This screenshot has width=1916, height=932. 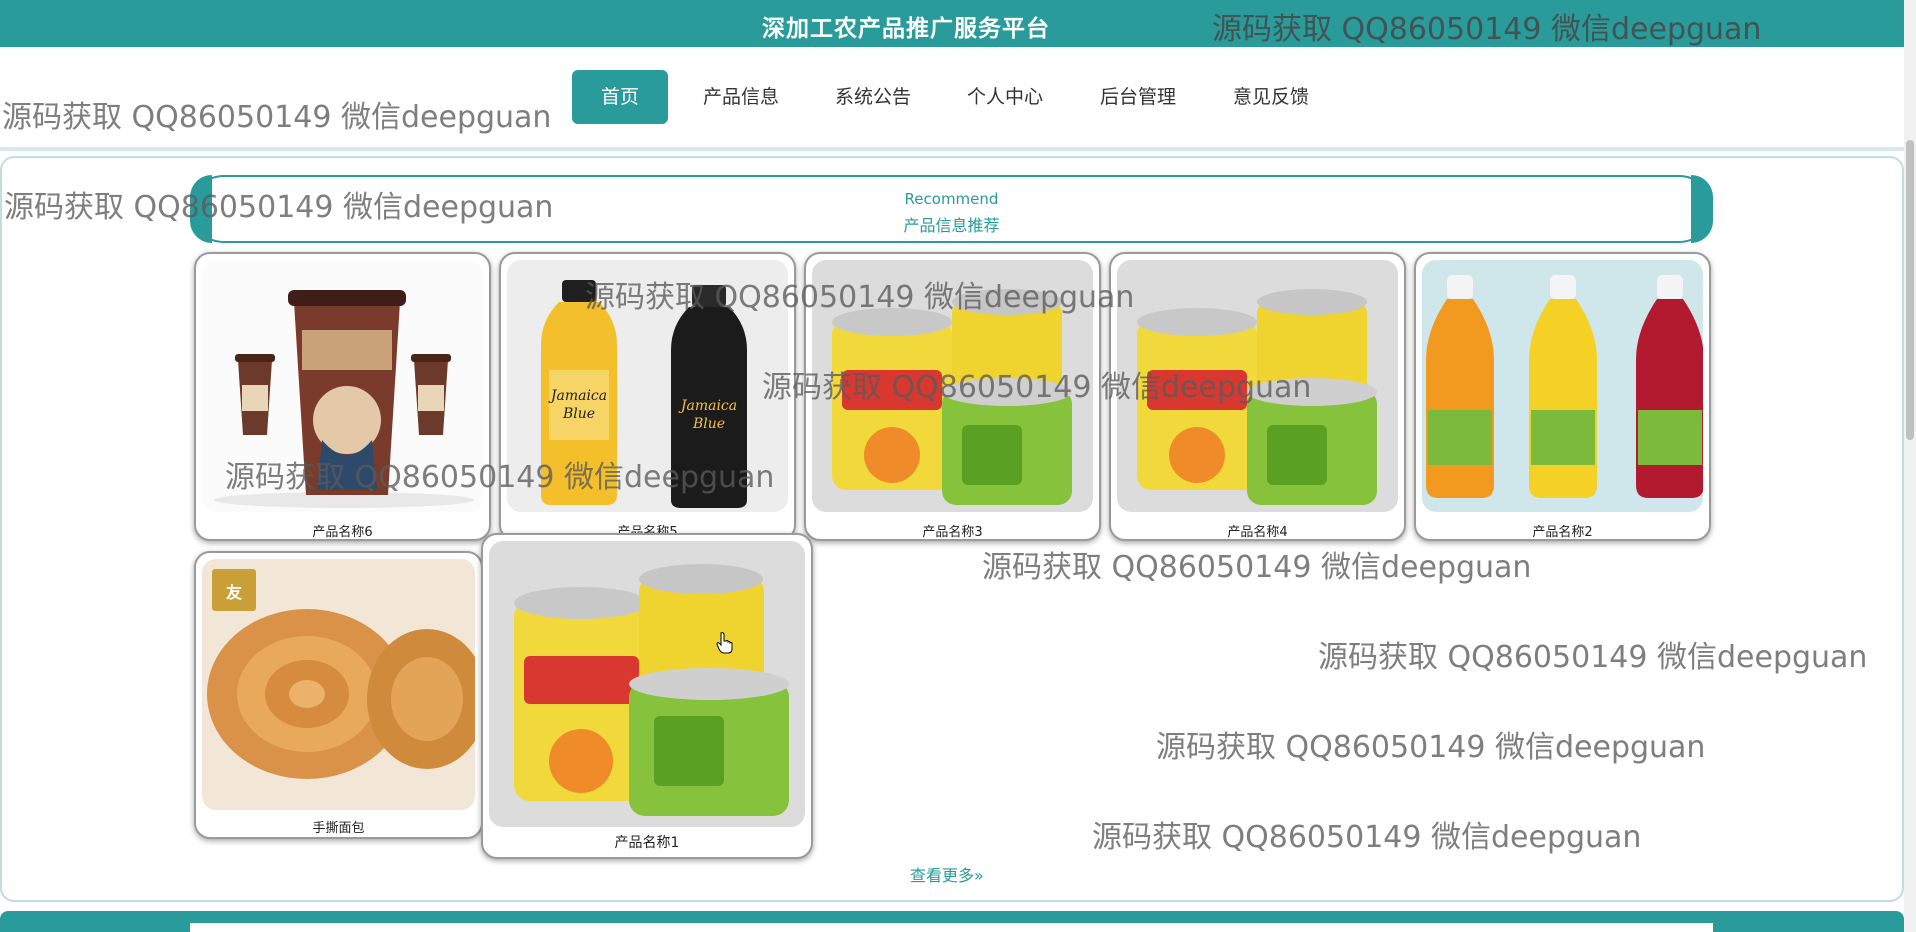 What do you see at coordinates (952, 149) in the screenshot?
I see `nav-divider` at bounding box center [952, 149].